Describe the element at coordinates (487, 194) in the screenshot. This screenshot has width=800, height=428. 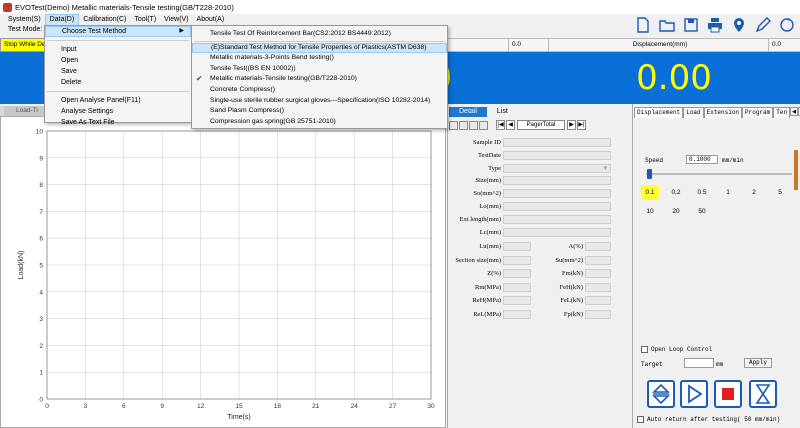
I see `field-label-so-mm-2: So(mm^2)` at that location.